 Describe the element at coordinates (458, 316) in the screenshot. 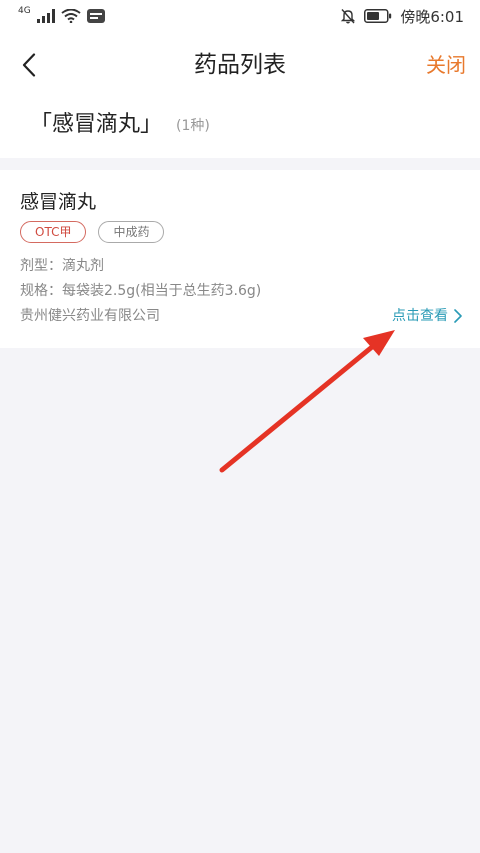

I see `chevron-right-icon` at that location.